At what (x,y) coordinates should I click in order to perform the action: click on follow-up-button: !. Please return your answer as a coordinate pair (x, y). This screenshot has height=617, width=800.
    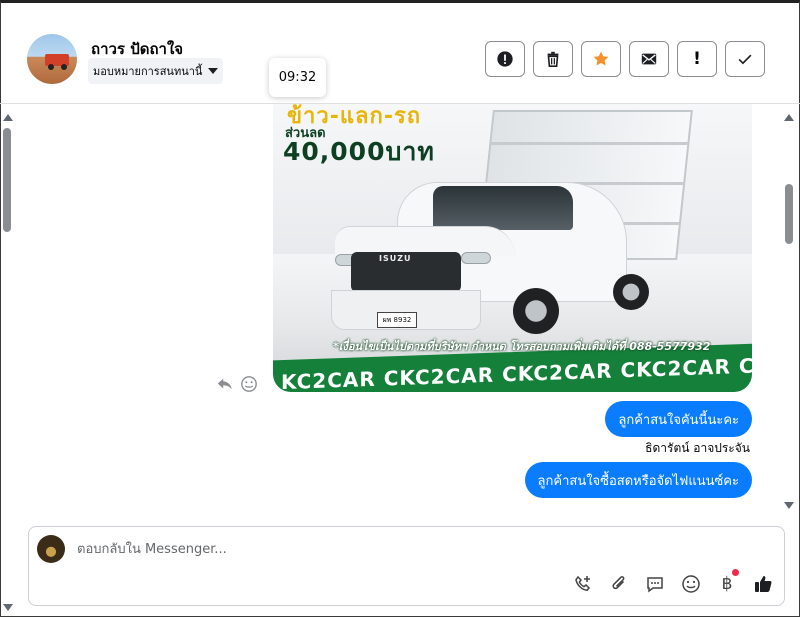
    Looking at the image, I should click on (697, 59).